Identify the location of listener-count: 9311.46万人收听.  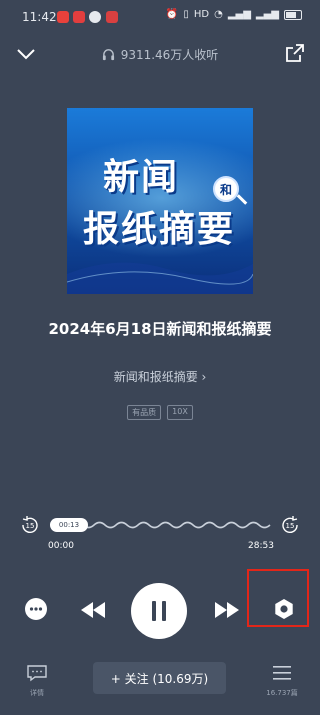
(160, 54).